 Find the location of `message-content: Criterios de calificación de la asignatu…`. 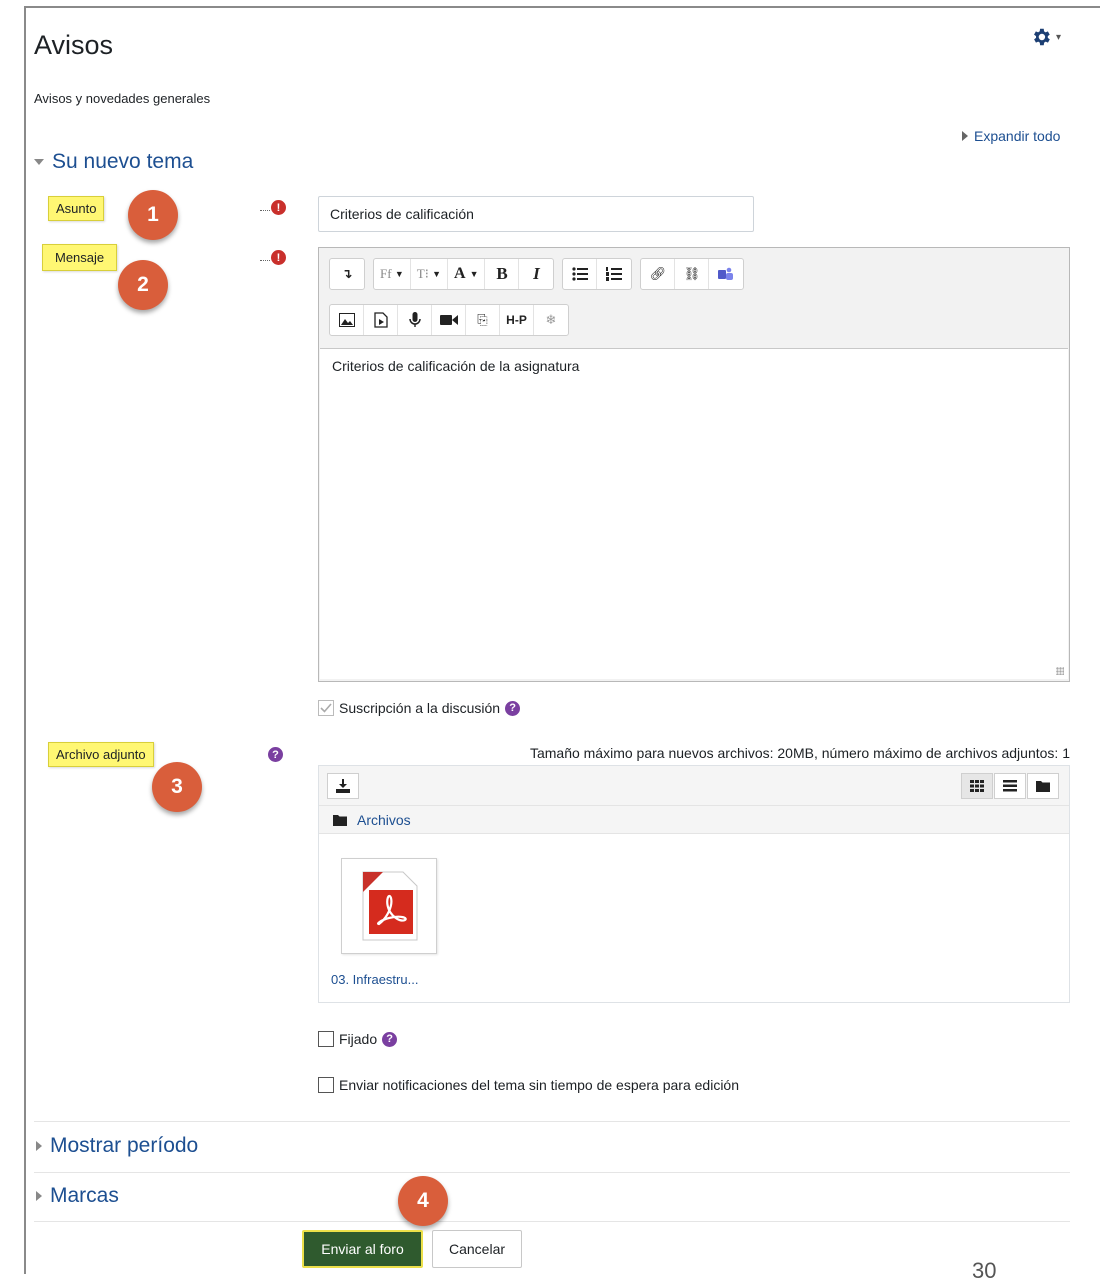

message-content: Criterios de calificación de la asignatu… is located at coordinates (456, 366).